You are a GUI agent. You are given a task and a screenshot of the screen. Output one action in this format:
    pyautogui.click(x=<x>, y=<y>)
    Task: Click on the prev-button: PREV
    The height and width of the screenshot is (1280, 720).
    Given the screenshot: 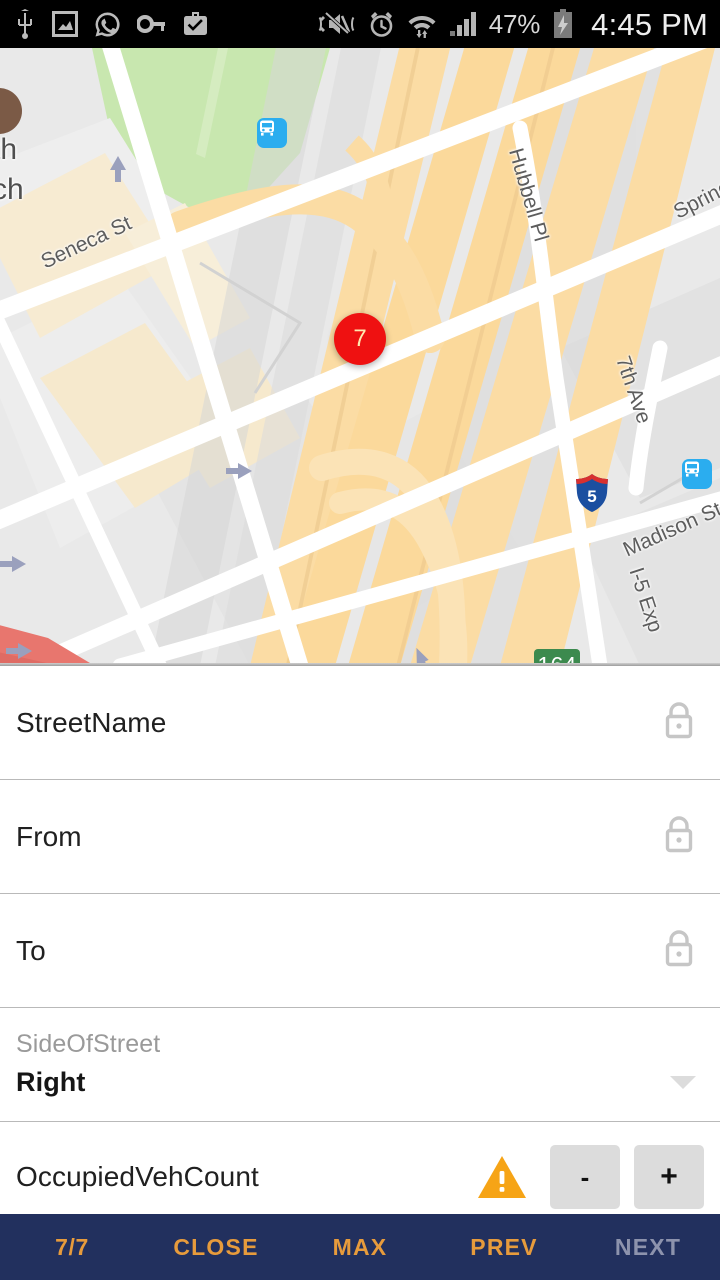 What is the action you would take?
    pyautogui.click(x=504, y=1247)
    